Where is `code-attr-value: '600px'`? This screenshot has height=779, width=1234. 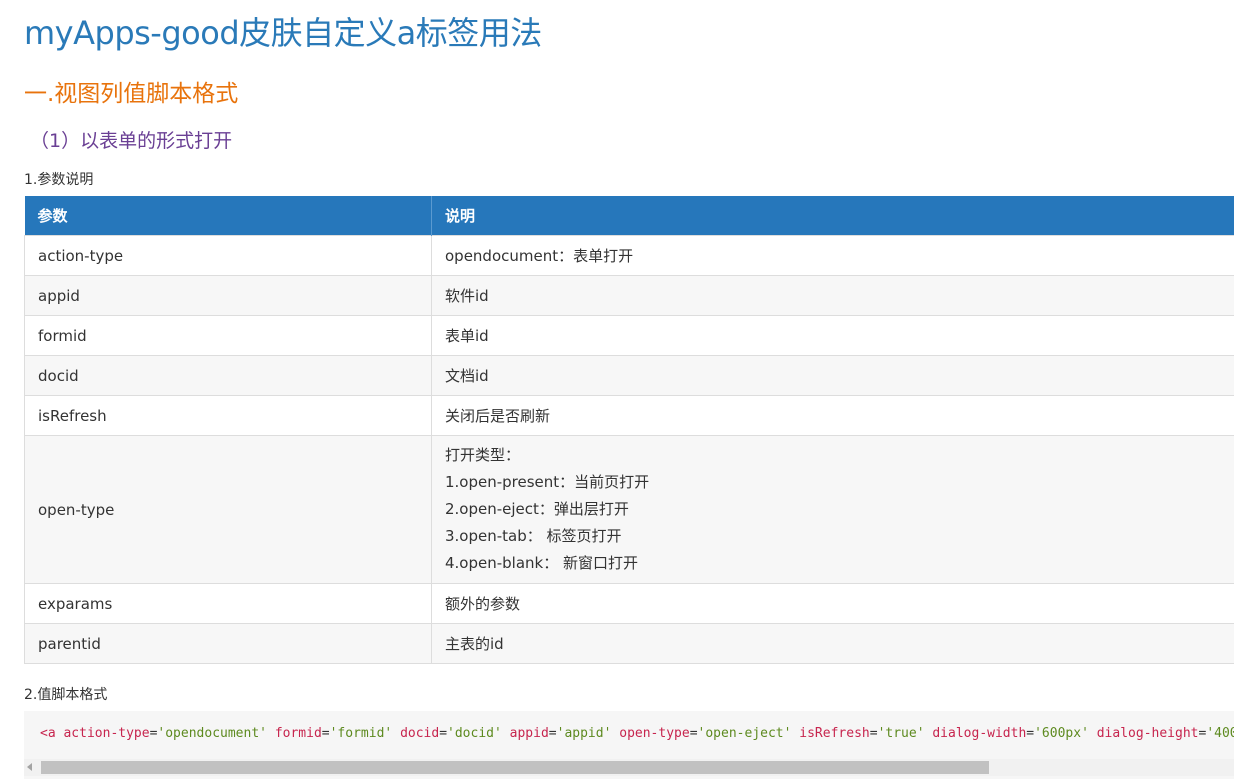 code-attr-value: '600px' is located at coordinates (1061, 733).